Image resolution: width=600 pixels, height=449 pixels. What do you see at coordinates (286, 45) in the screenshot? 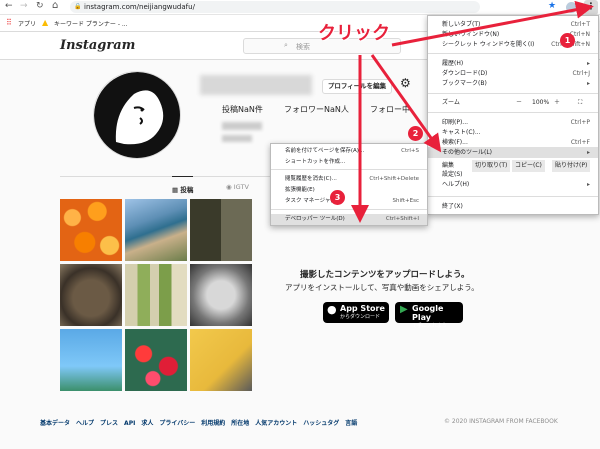
I see `search-icon: ⌕` at bounding box center [286, 45].